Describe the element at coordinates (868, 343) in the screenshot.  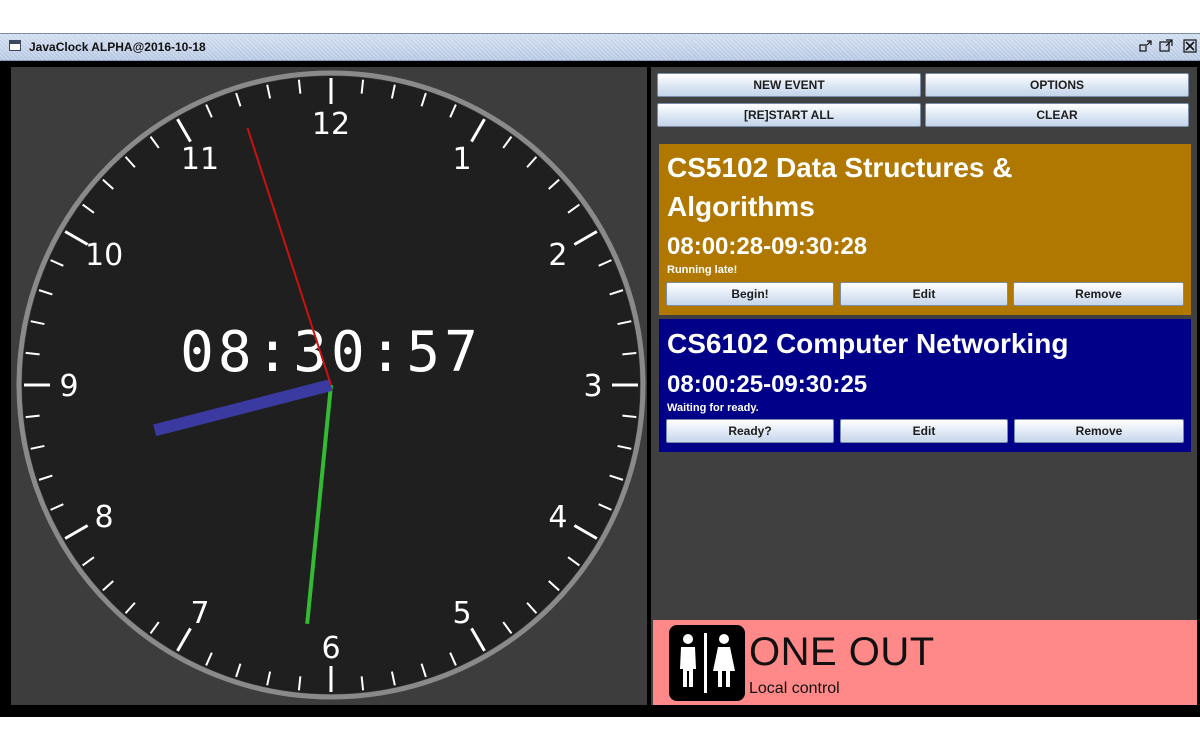
I see `event-title: CS6102 Computer Networking` at that location.